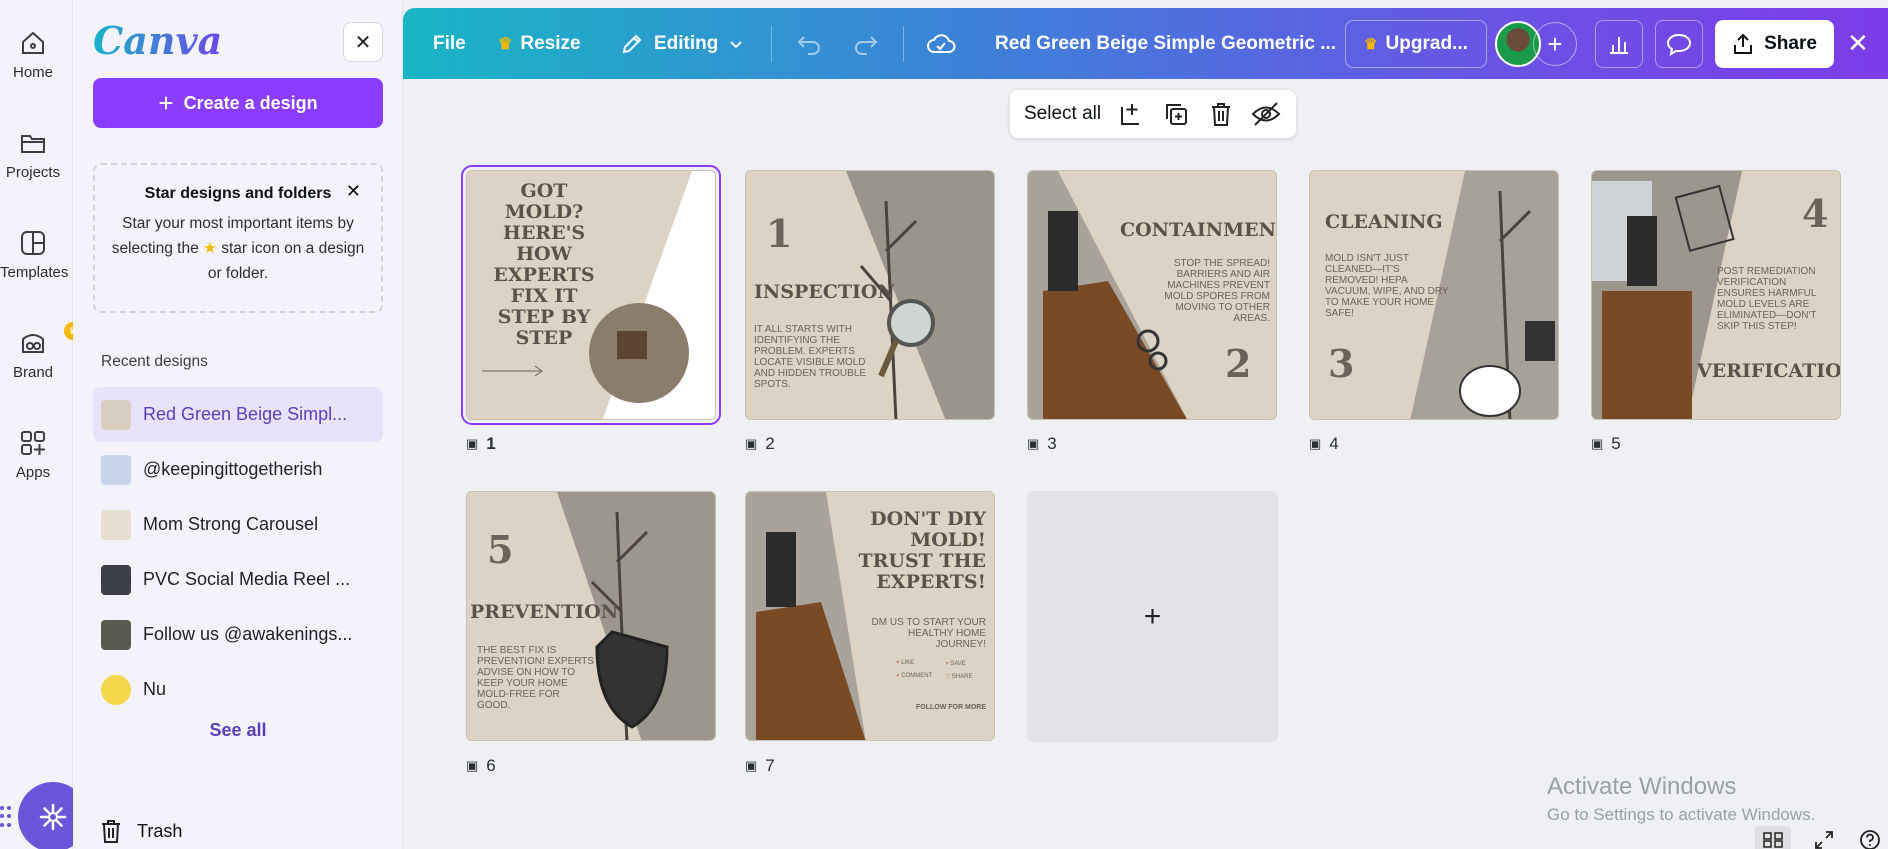  Describe the element at coordinates (1743, 43) in the screenshot. I see `upload-icon` at that location.